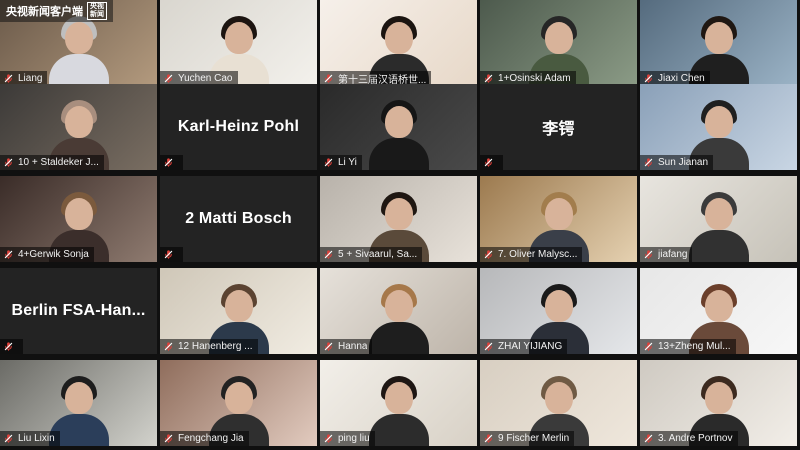 Image resolution: width=800 pixels, height=450 pixels. I want to click on participant-tile: Karl-Heinz Pohl, so click(238, 127).